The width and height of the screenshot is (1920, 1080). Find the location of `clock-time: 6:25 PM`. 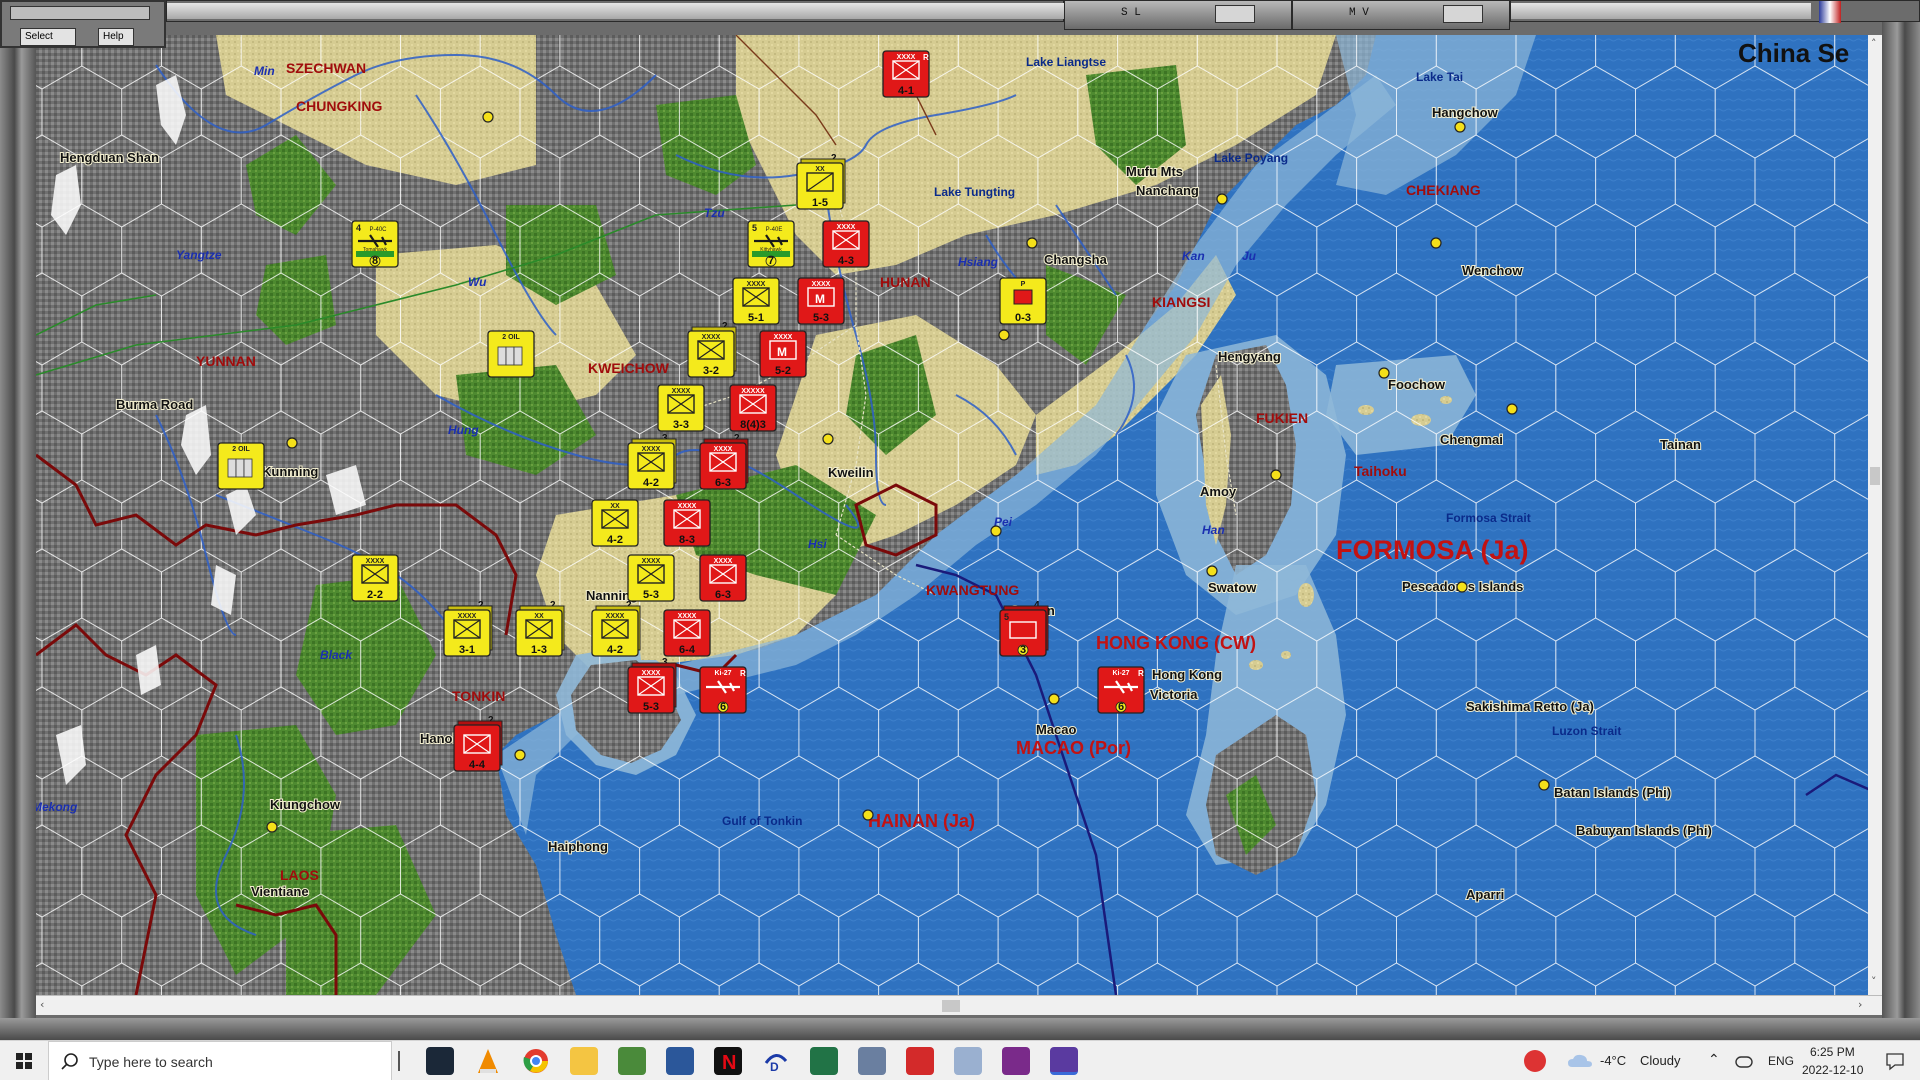

clock-time: 6:25 PM is located at coordinates (1832, 1052).